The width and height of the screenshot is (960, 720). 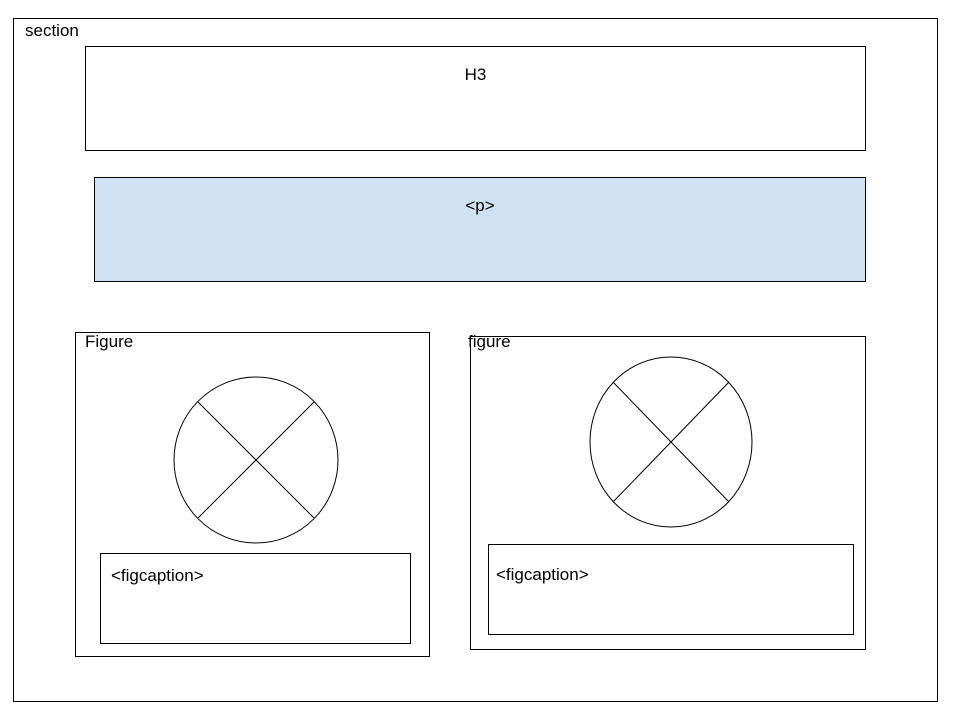 I want to click on figcaption-block-1: <figcaption>, so click(x=255, y=598).